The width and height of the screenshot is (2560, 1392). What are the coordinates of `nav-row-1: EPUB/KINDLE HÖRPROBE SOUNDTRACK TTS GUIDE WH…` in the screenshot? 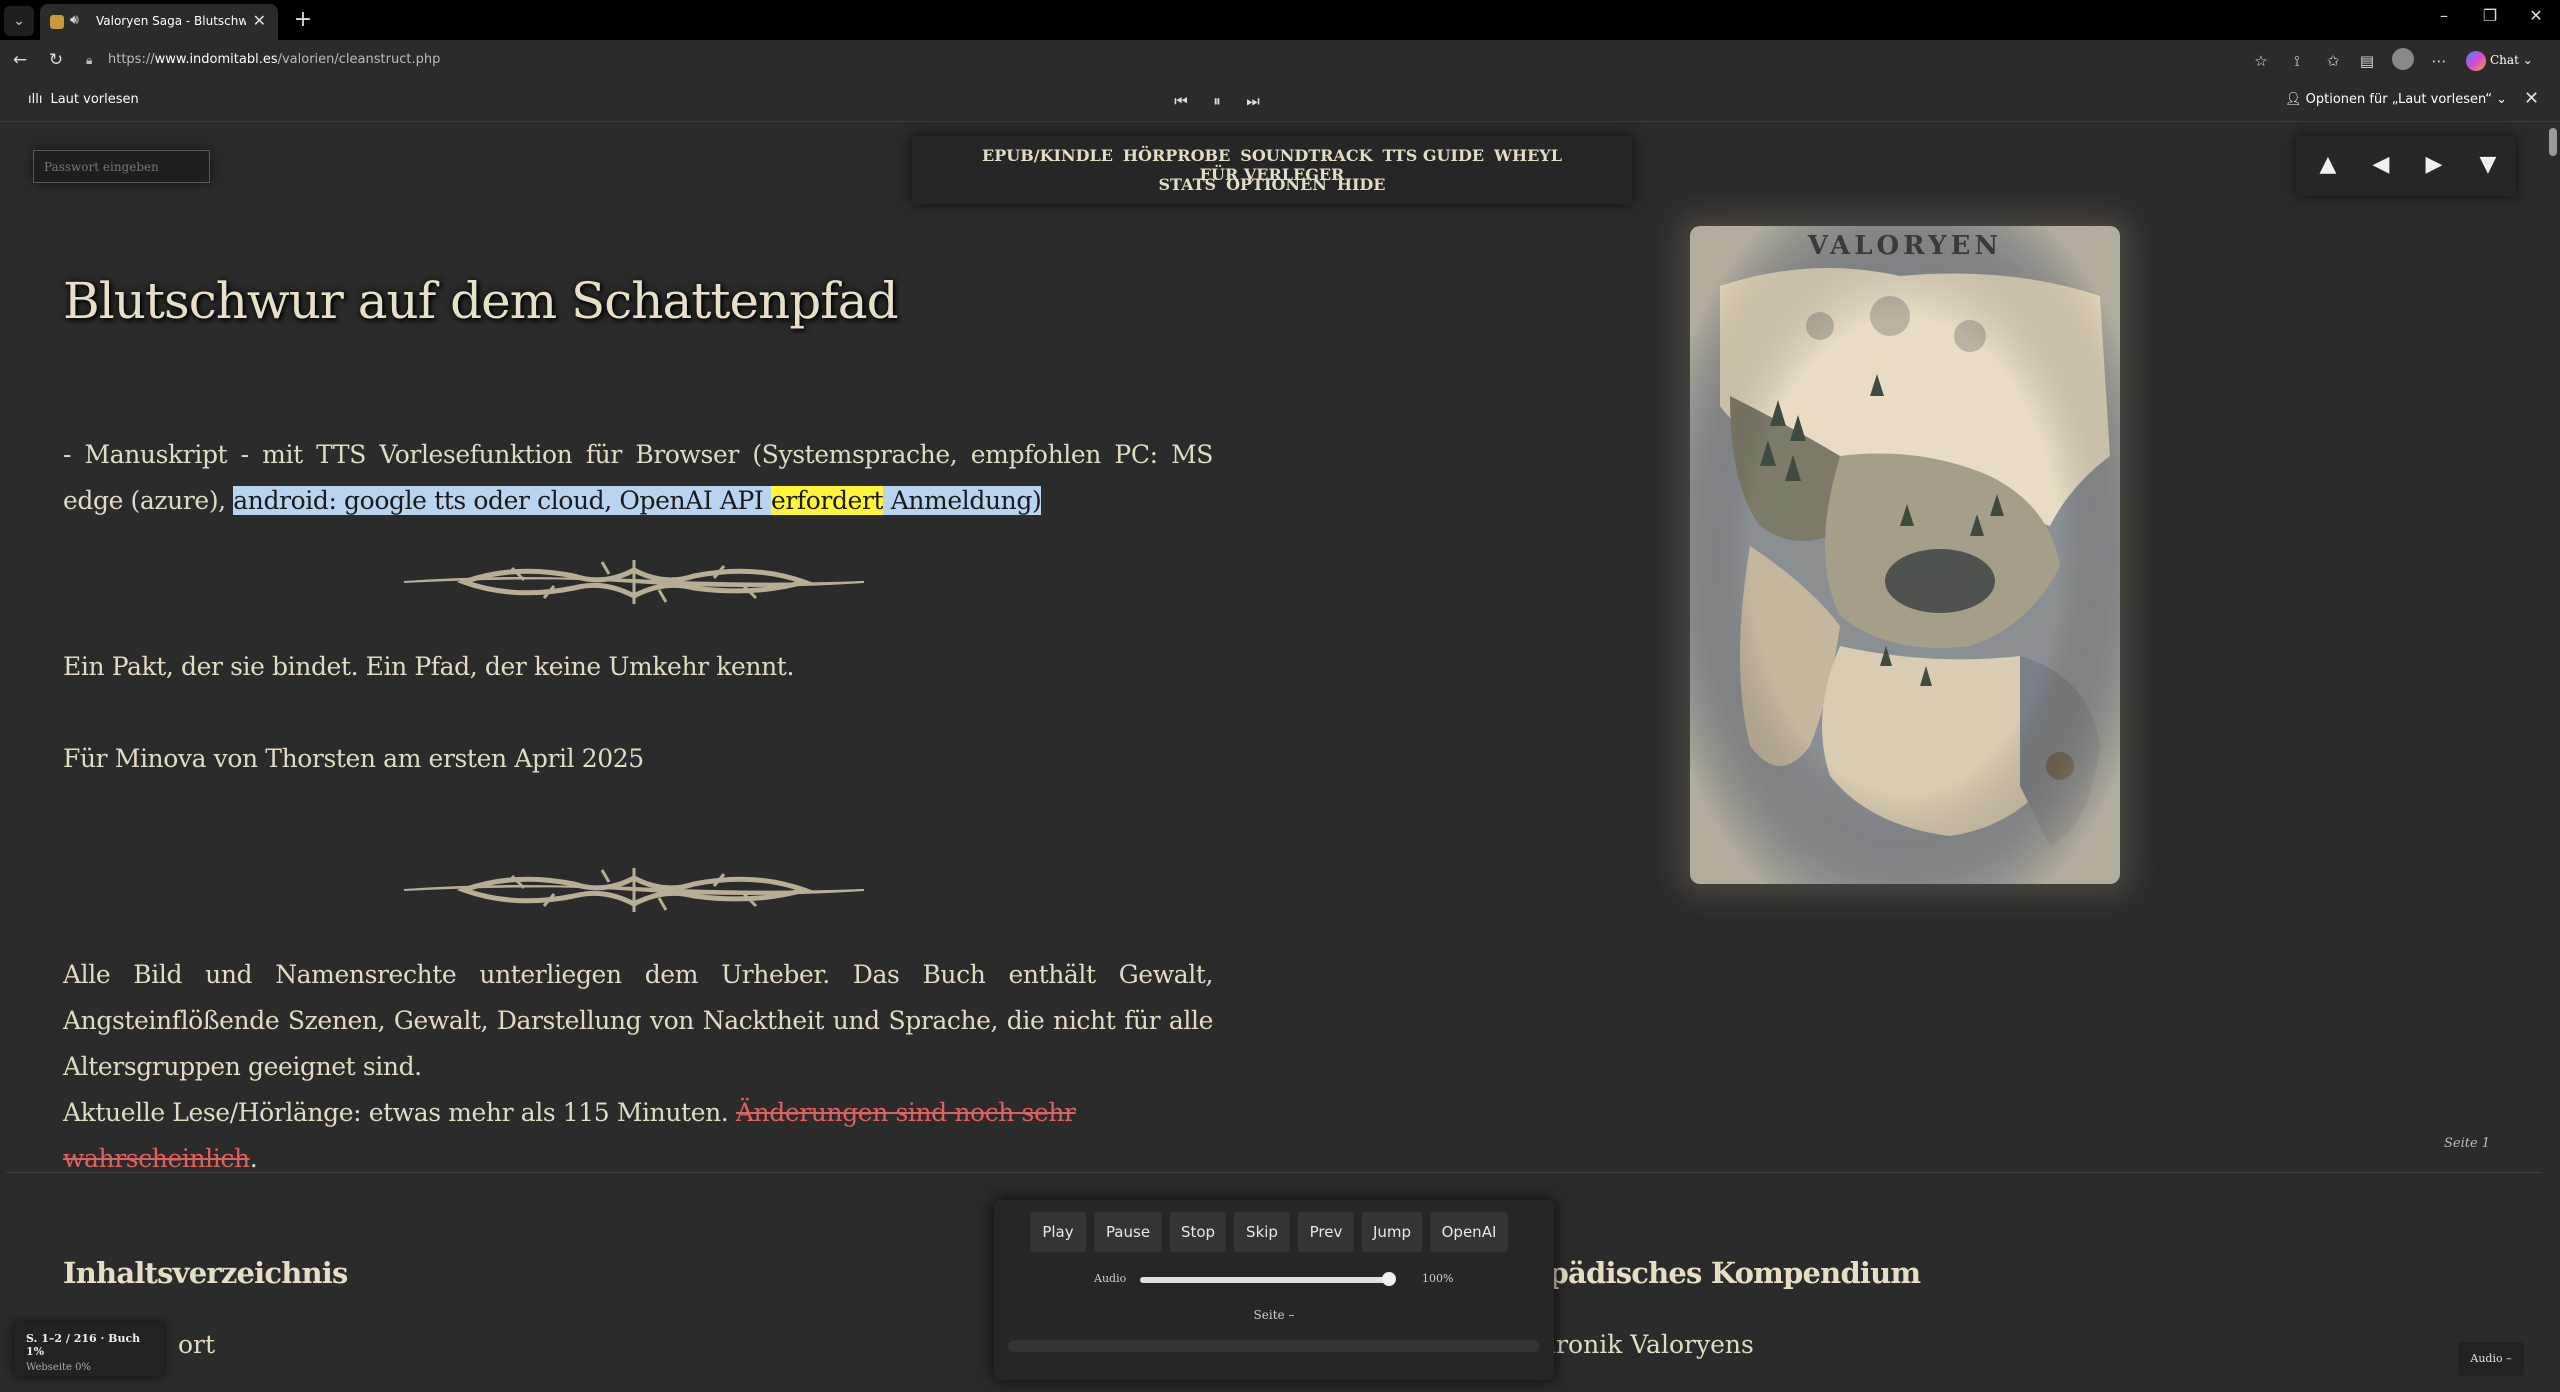 It's located at (1272, 165).